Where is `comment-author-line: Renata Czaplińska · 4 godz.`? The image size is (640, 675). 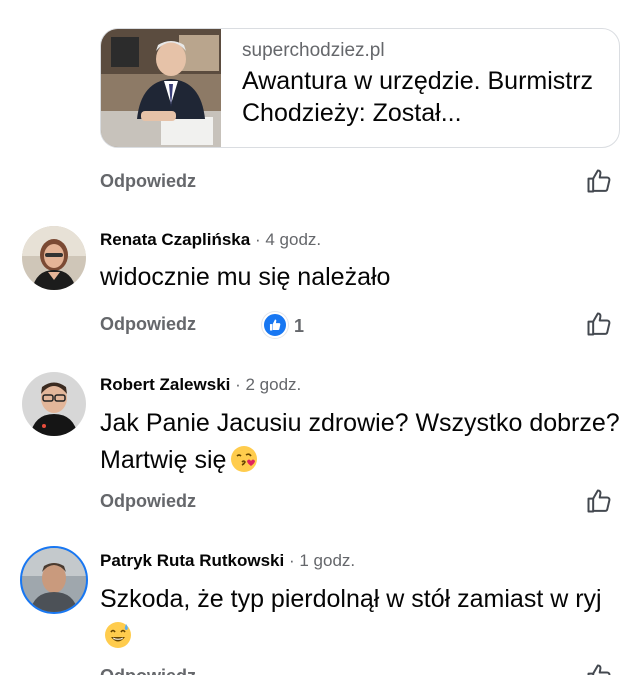
comment-author-line: Renata Czaplińska · 4 godz. is located at coordinates (210, 240).